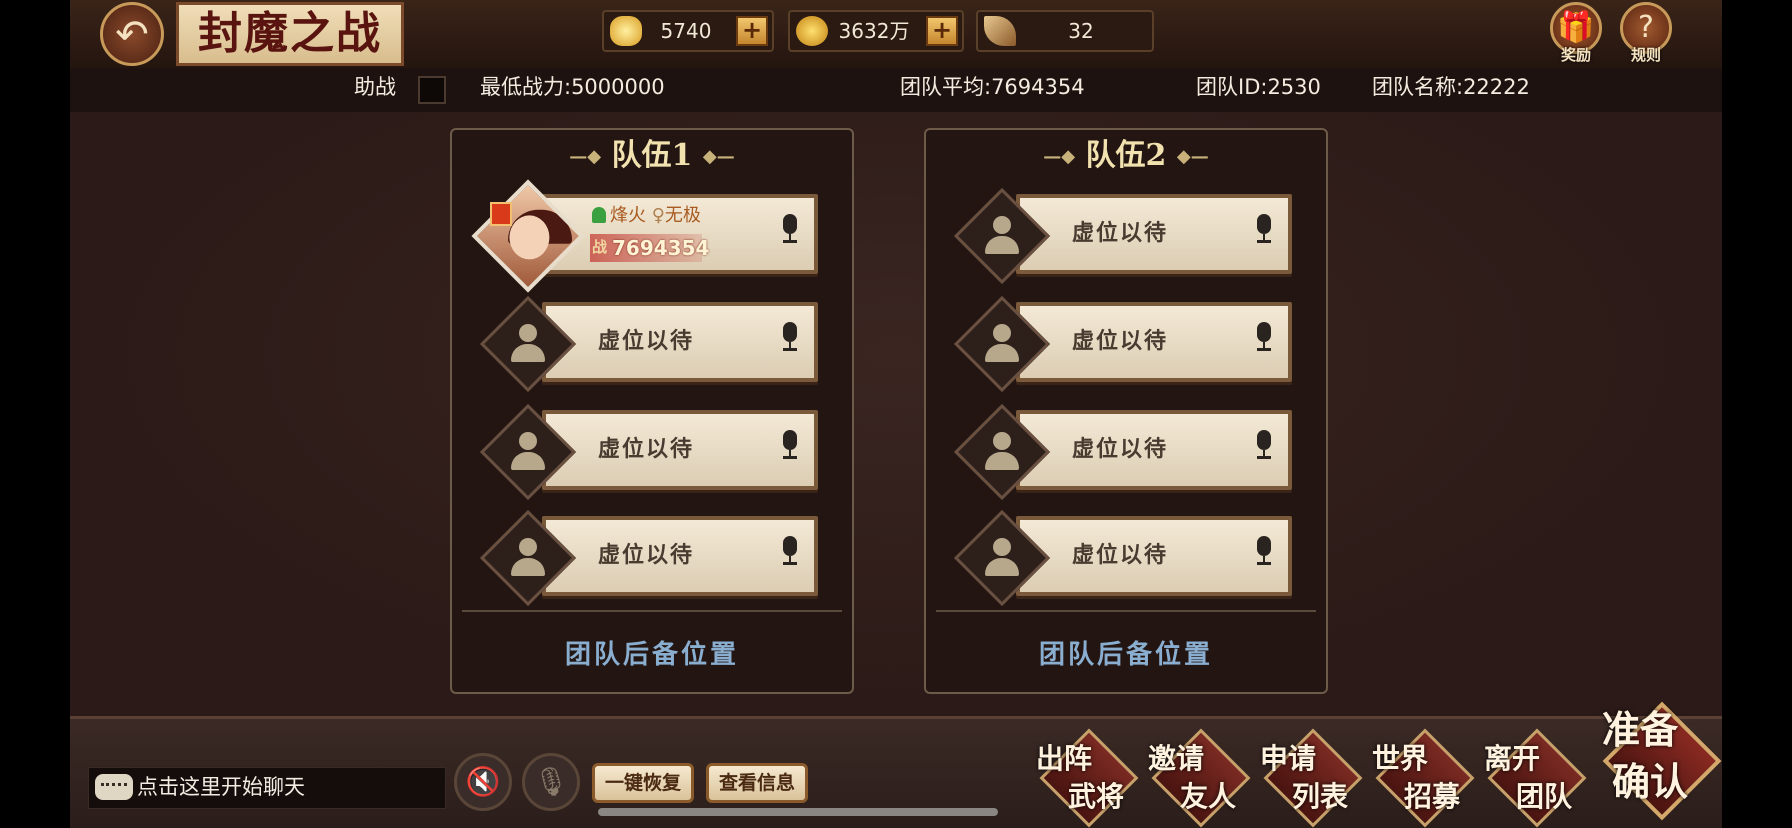 The image size is (1792, 828). I want to click on feather-quill-icon, so click(1000, 31).